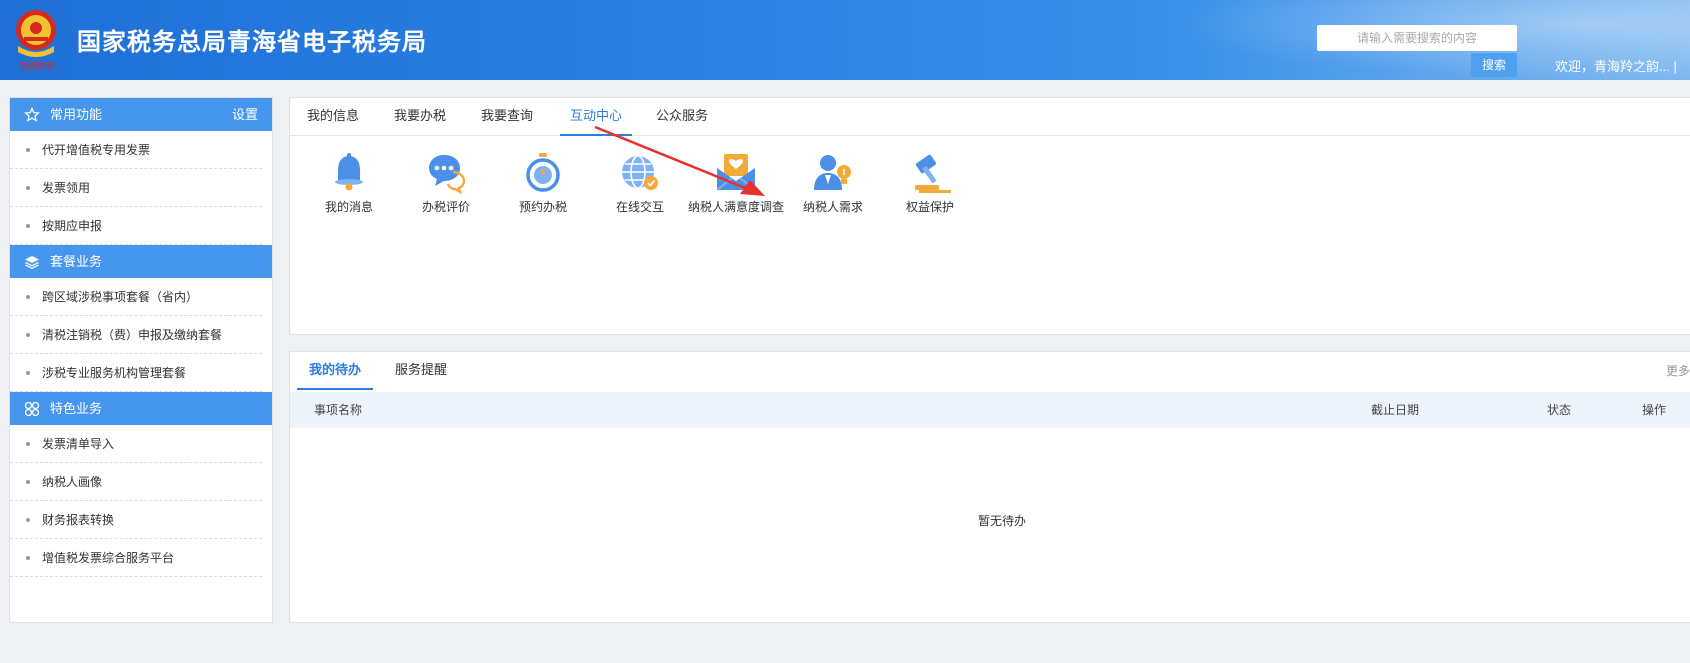 Image resolution: width=1690 pixels, height=663 pixels. I want to click on search-input, so click(1417, 38).